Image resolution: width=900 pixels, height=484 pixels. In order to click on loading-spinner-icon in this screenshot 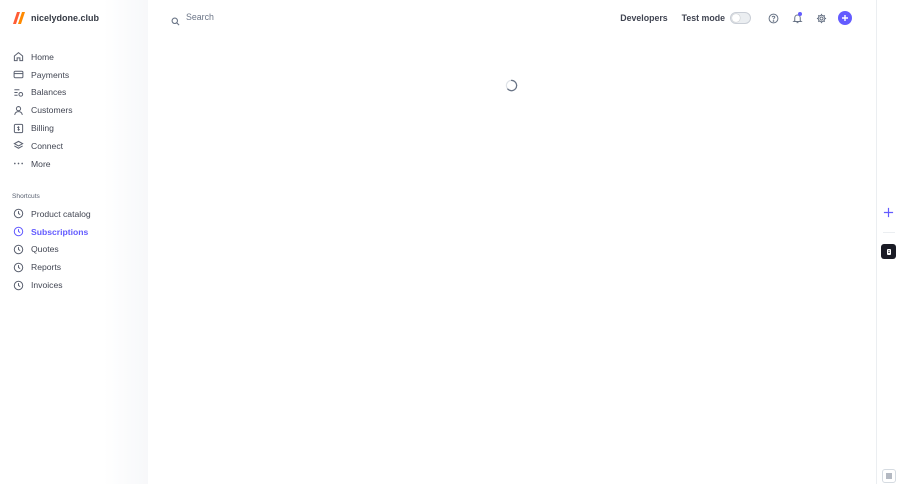, I will do `click(511, 85)`.